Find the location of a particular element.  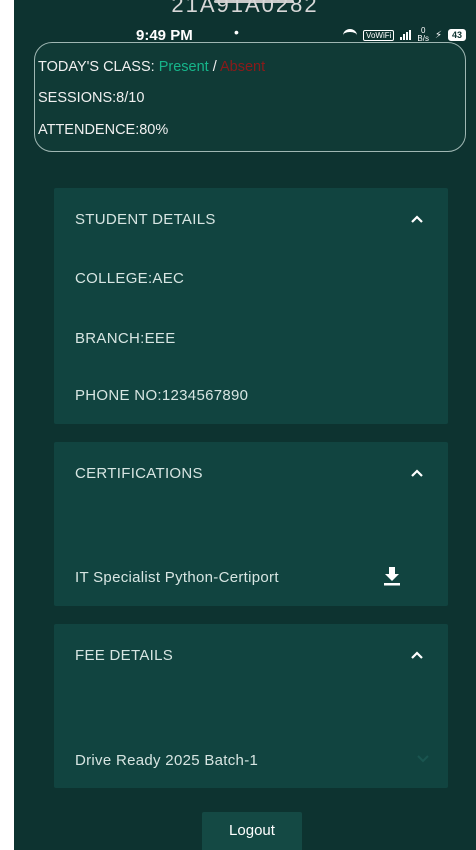

certification-item: IT Specialist Python-Certiport is located at coordinates (177, 577).